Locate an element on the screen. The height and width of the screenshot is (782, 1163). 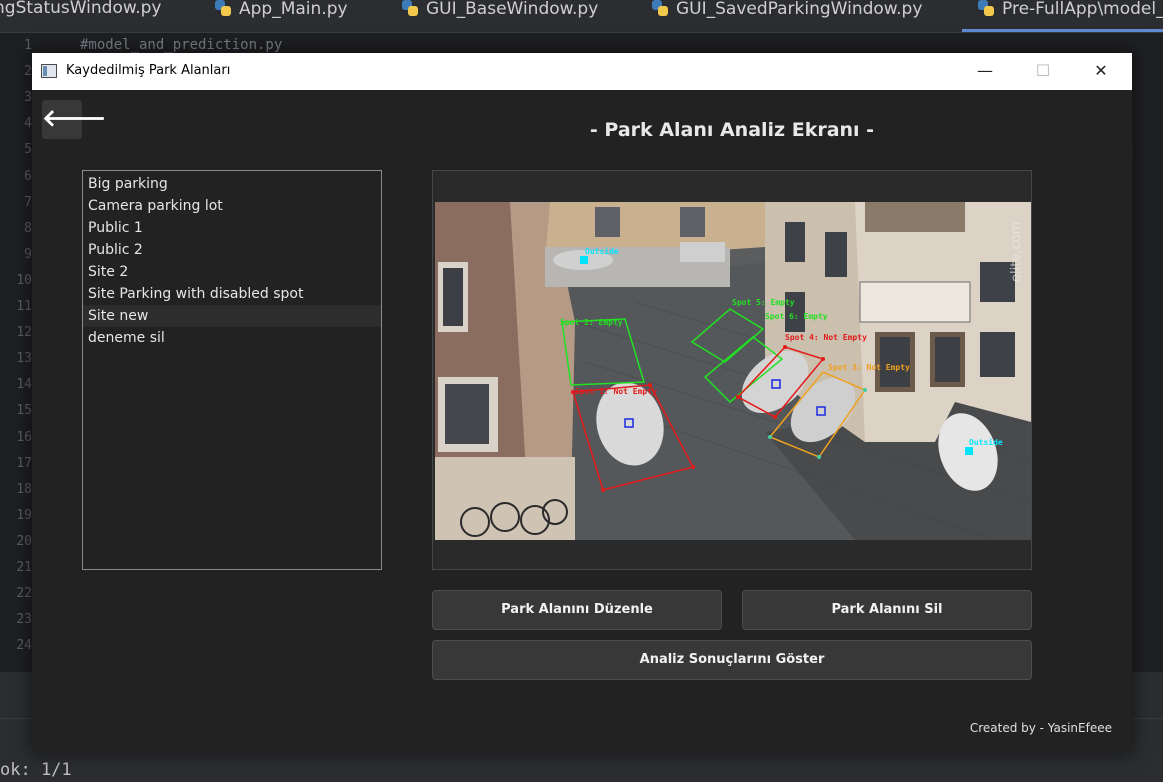
edit-parking-area-button: Park Alanını Düzenle is located at coordinates (577, 610).